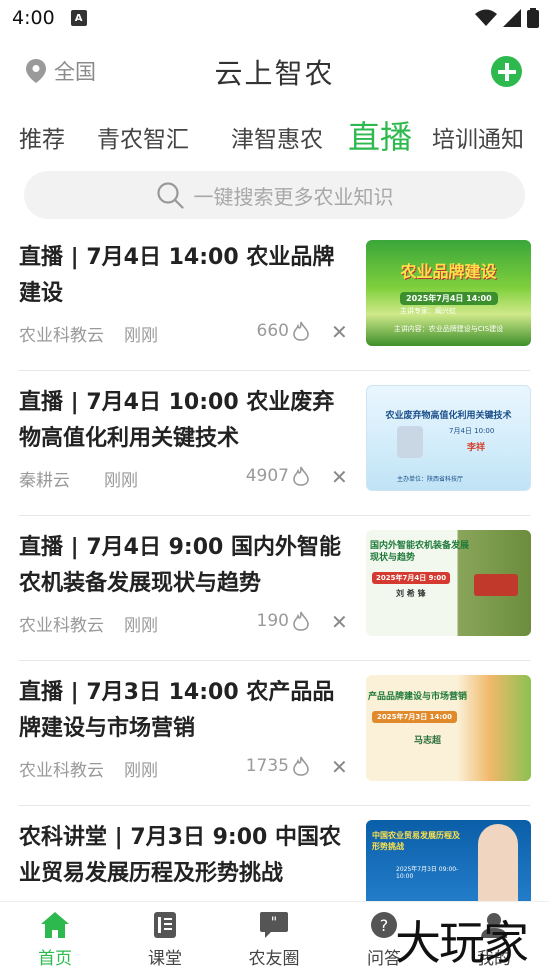 The width and height of the screenshot is (549, 977). Describe the element at coordinates (55, 939) in the screenshot. I see `nav-home: 首页` at that location.